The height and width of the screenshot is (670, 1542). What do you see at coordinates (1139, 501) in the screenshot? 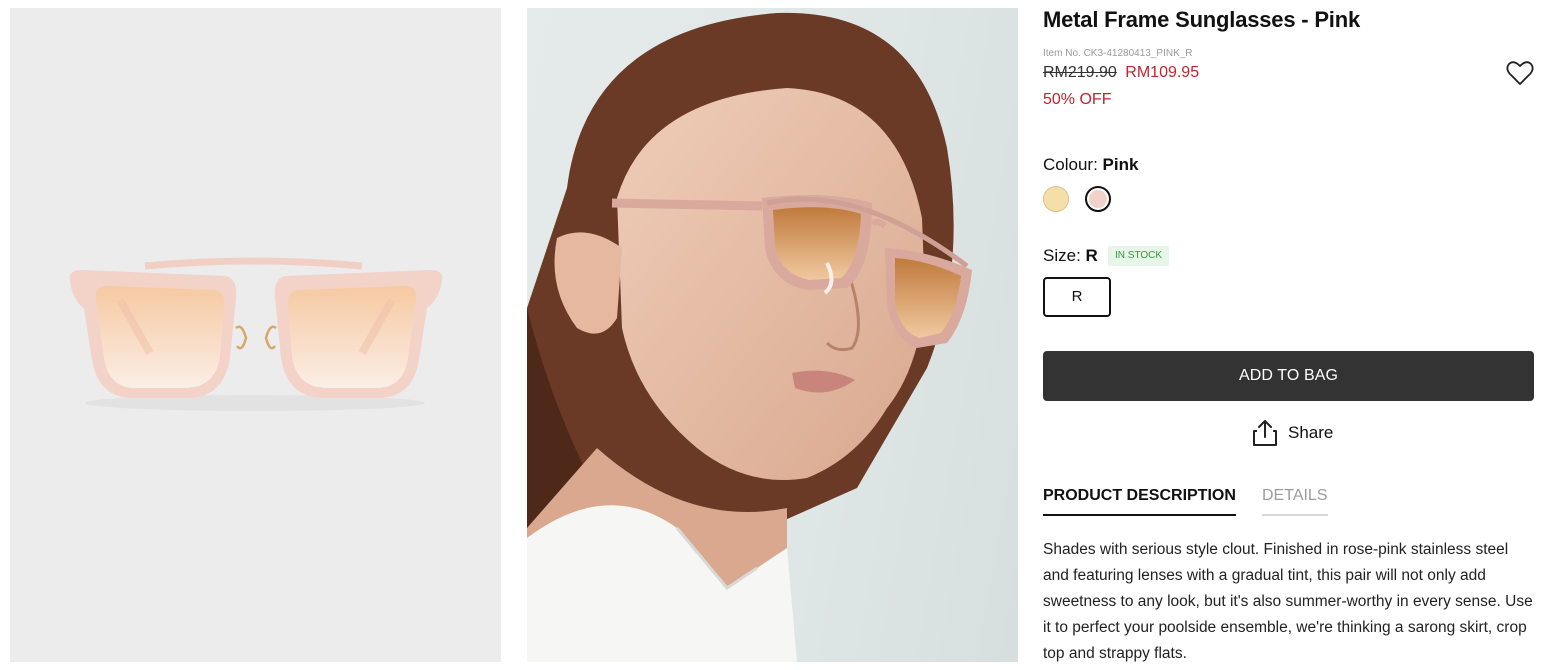
I see `tab-product-description: PRODUCT DESCRIPTION` at bounding box center [1139, 501].